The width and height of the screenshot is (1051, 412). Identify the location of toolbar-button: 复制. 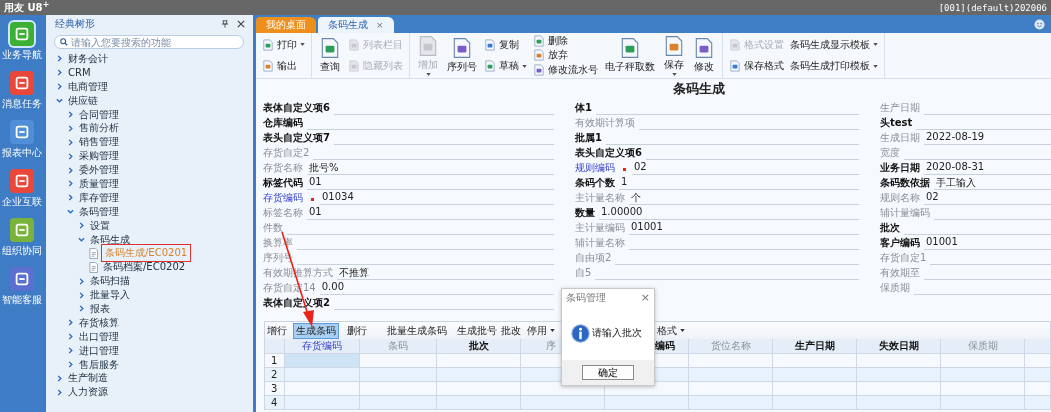
(505, 44).